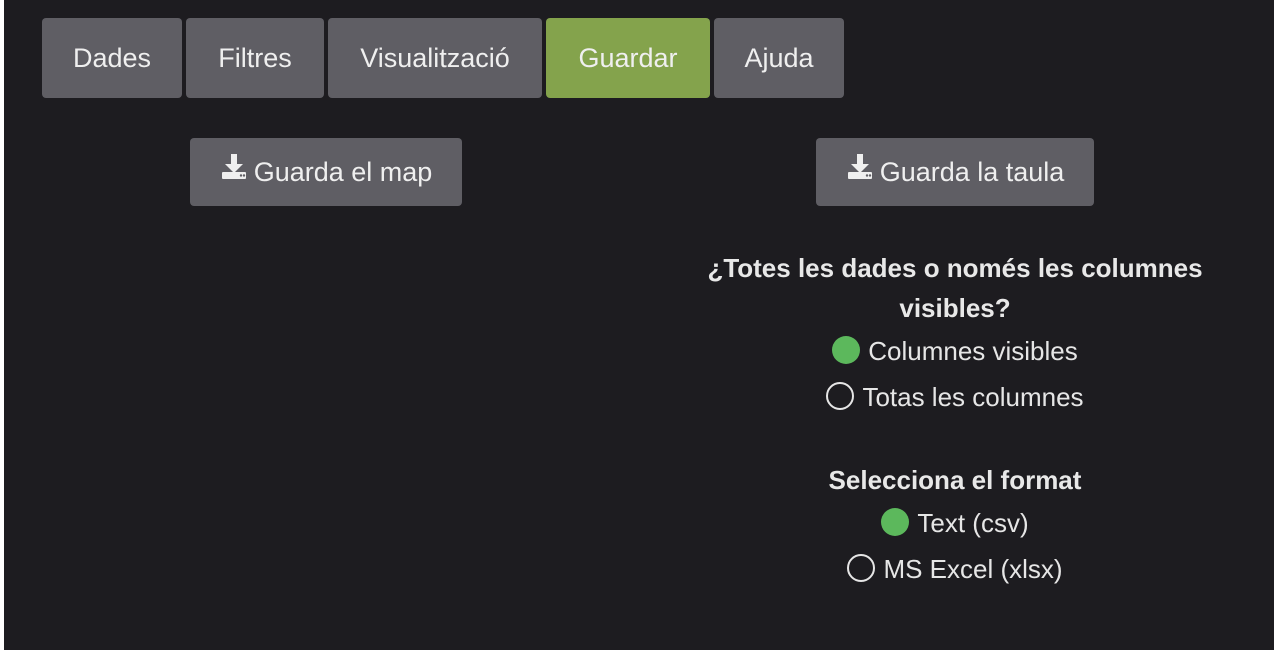 This screenshot has height=650, width=1274. I want to click on save-table-button: Guarda la taula, so click(955, 172).